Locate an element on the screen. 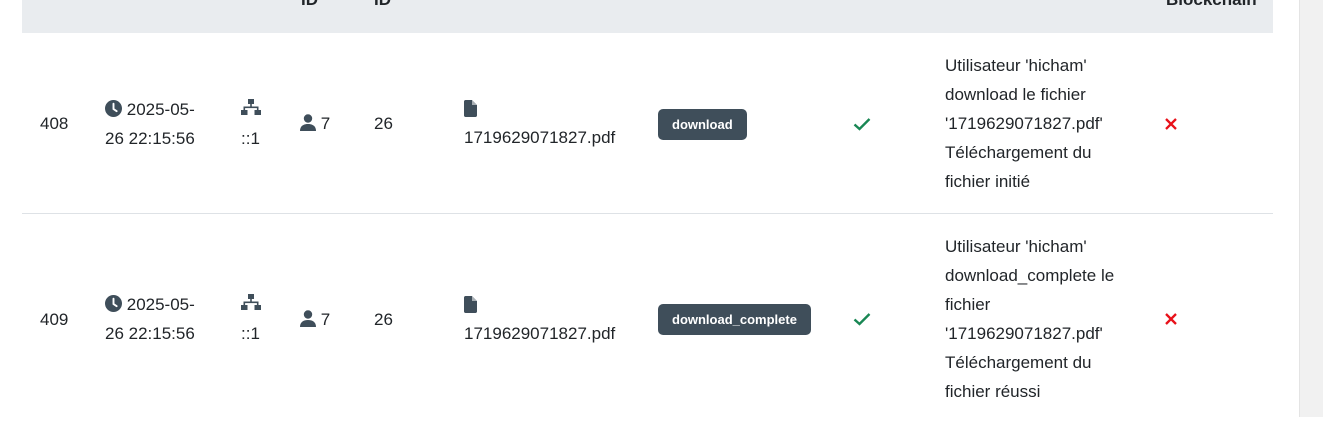 This screenshot has height=424, width=1323. details-line: fichier réussi is located at coordinates (993, 391).